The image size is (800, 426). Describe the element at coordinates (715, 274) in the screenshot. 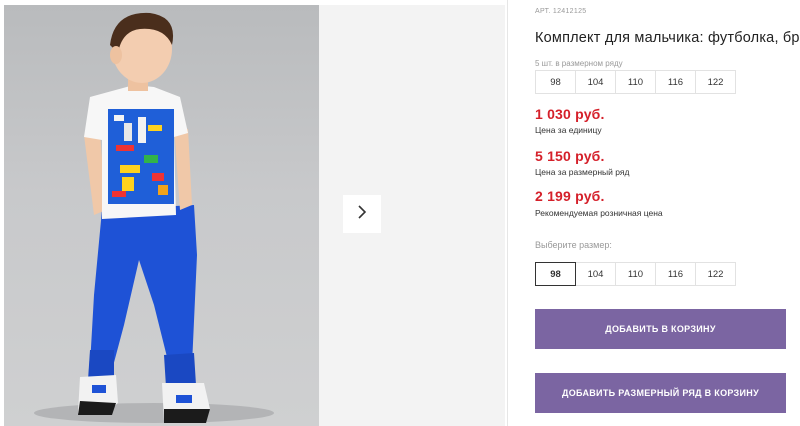

I see `size-option-122: 122` at that location.